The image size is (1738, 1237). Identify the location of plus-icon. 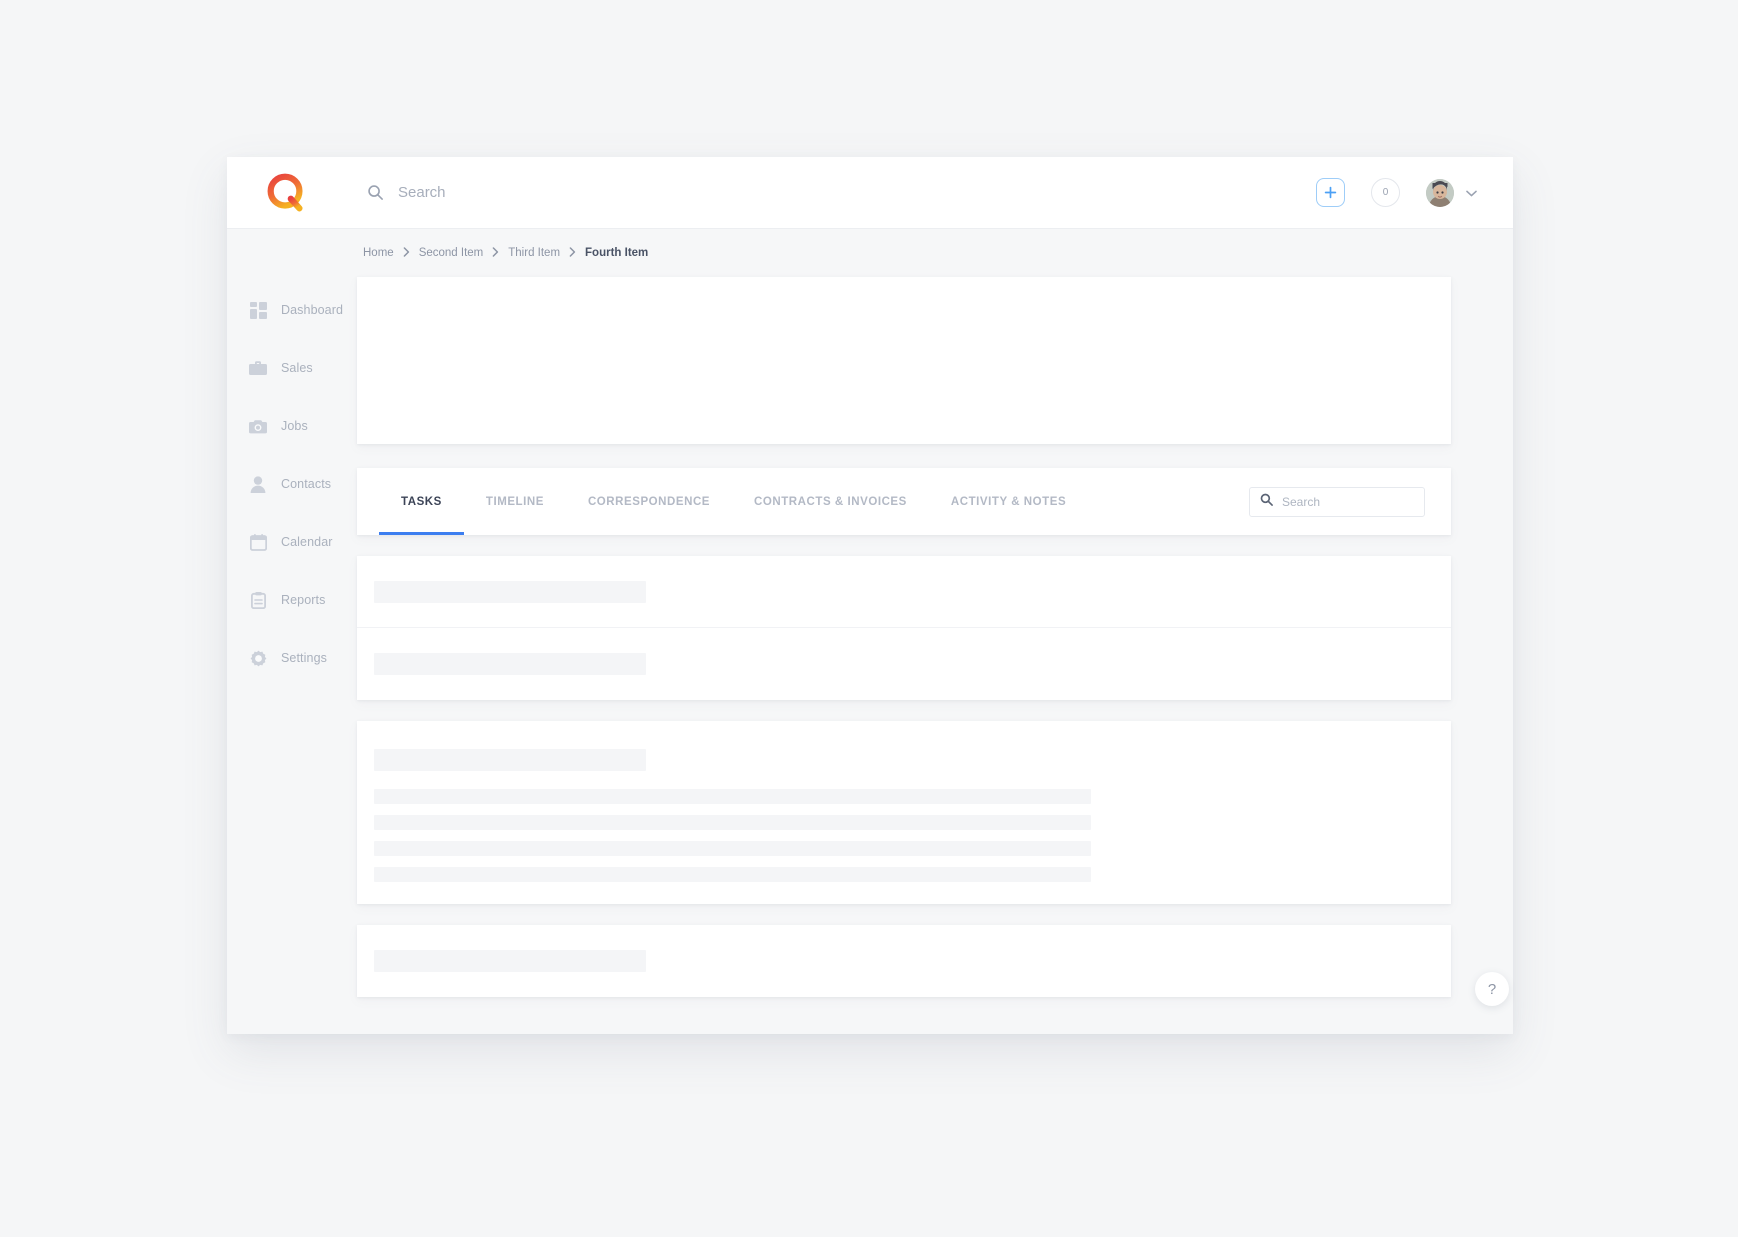
(1330, 192).